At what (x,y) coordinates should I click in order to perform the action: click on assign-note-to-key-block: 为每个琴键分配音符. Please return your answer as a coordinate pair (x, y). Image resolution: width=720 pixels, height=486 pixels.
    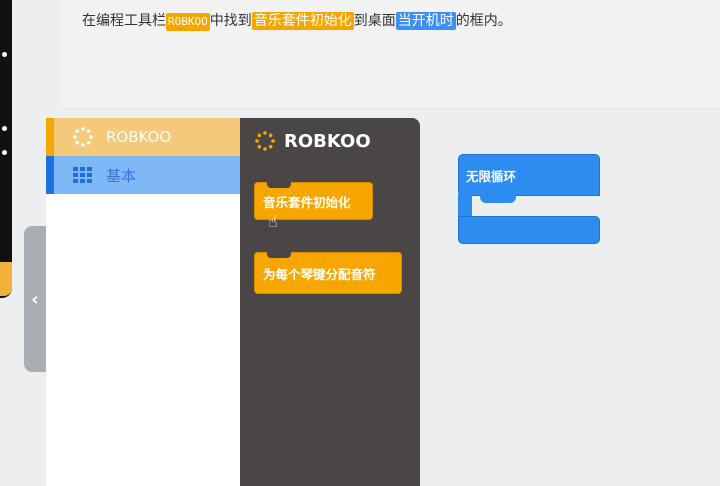
    Looking at the image, I should click on (328, 273).